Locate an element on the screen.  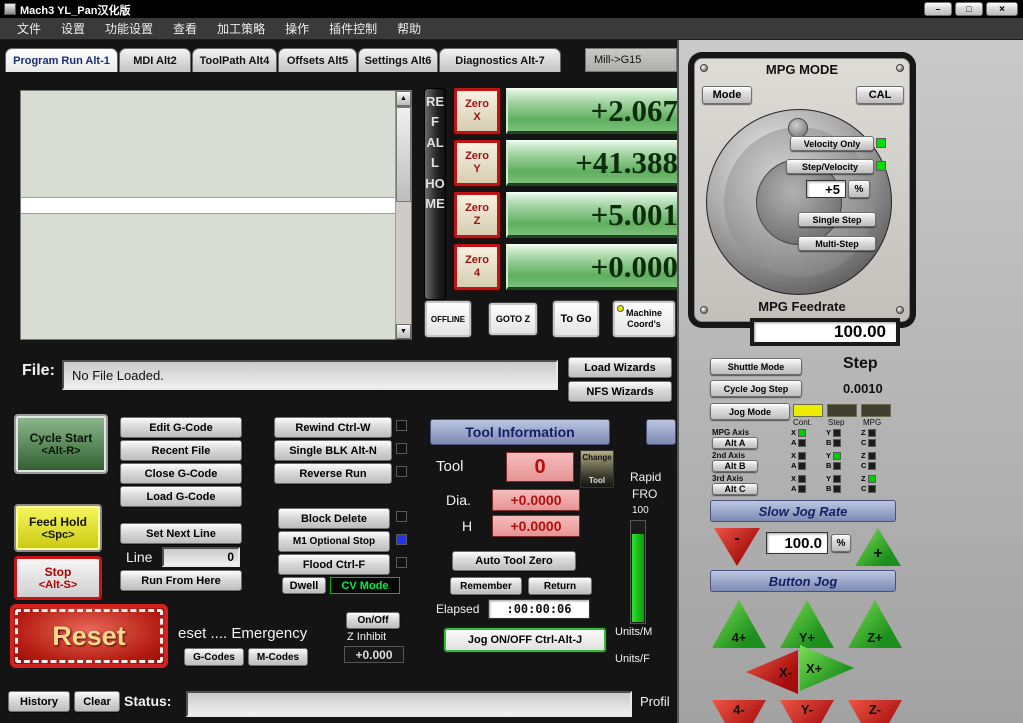
dro-y: +41.388 is located at coordinates (593, 163).